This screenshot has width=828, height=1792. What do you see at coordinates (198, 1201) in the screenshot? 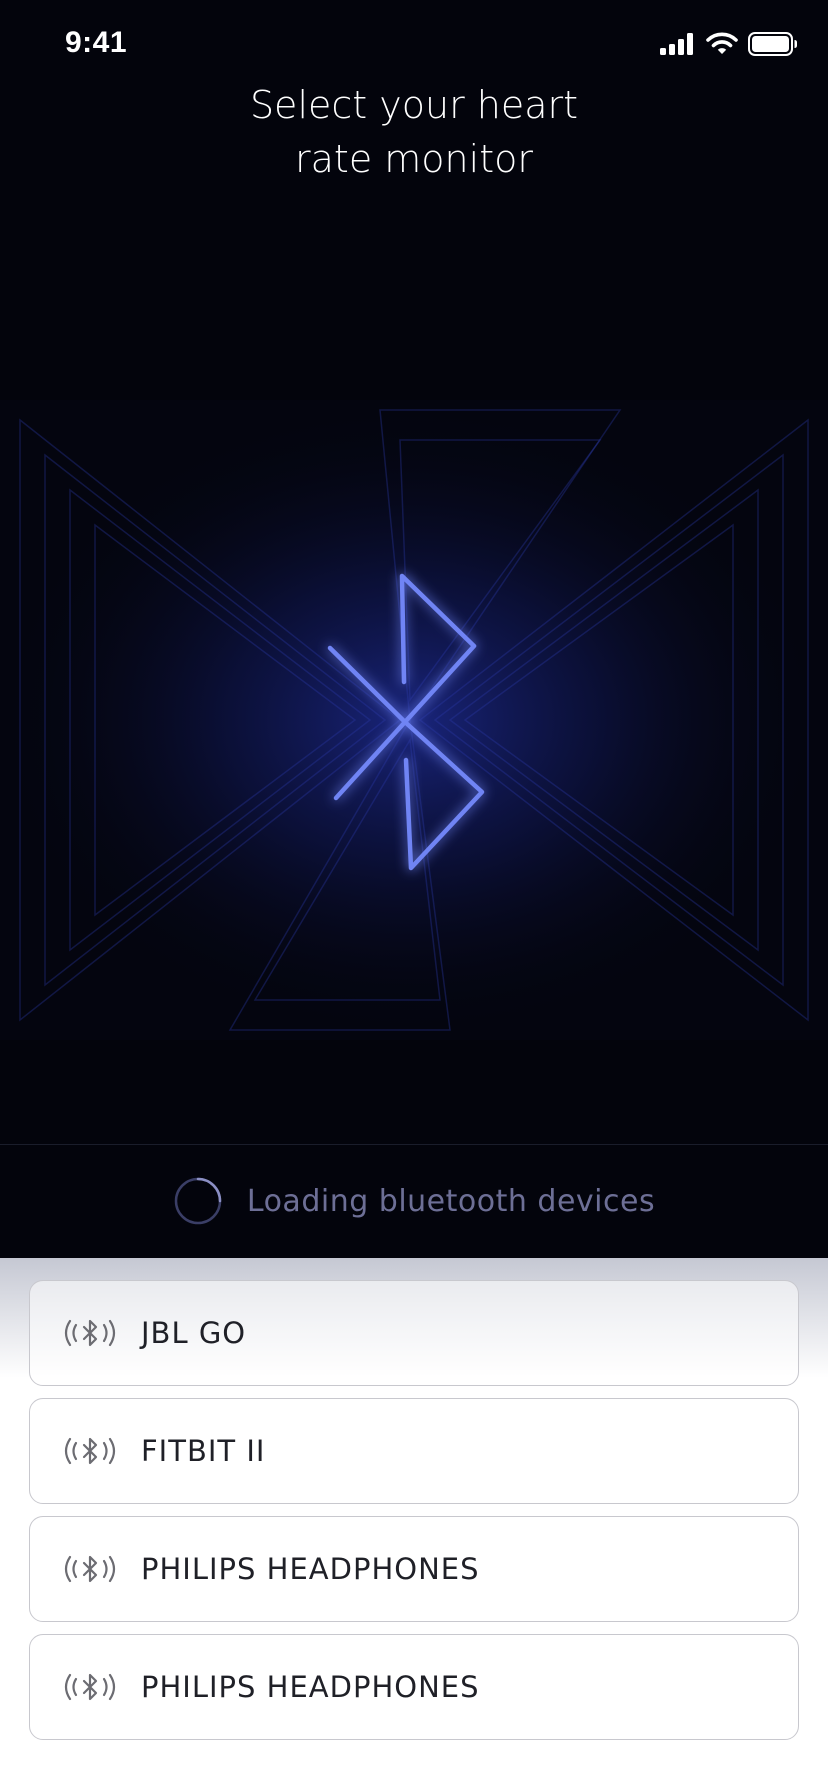
I see `loading-spinner-icon` at bounding box center [198, 1201].